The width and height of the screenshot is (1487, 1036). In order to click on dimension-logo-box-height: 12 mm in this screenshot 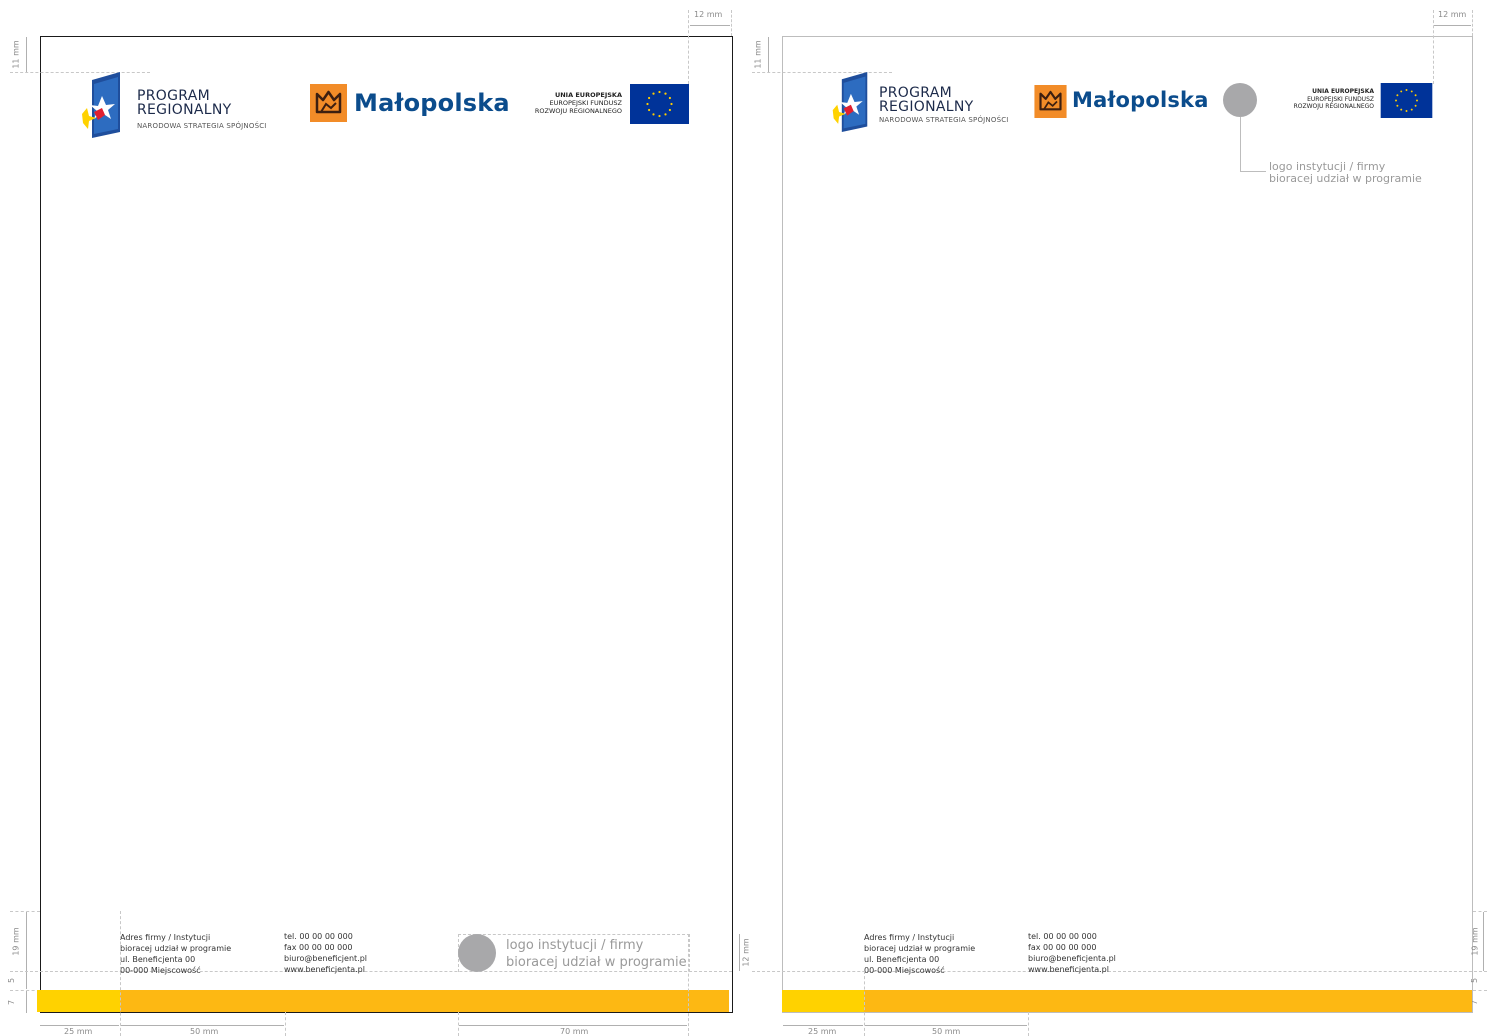, I will do `click(746, 952)`.